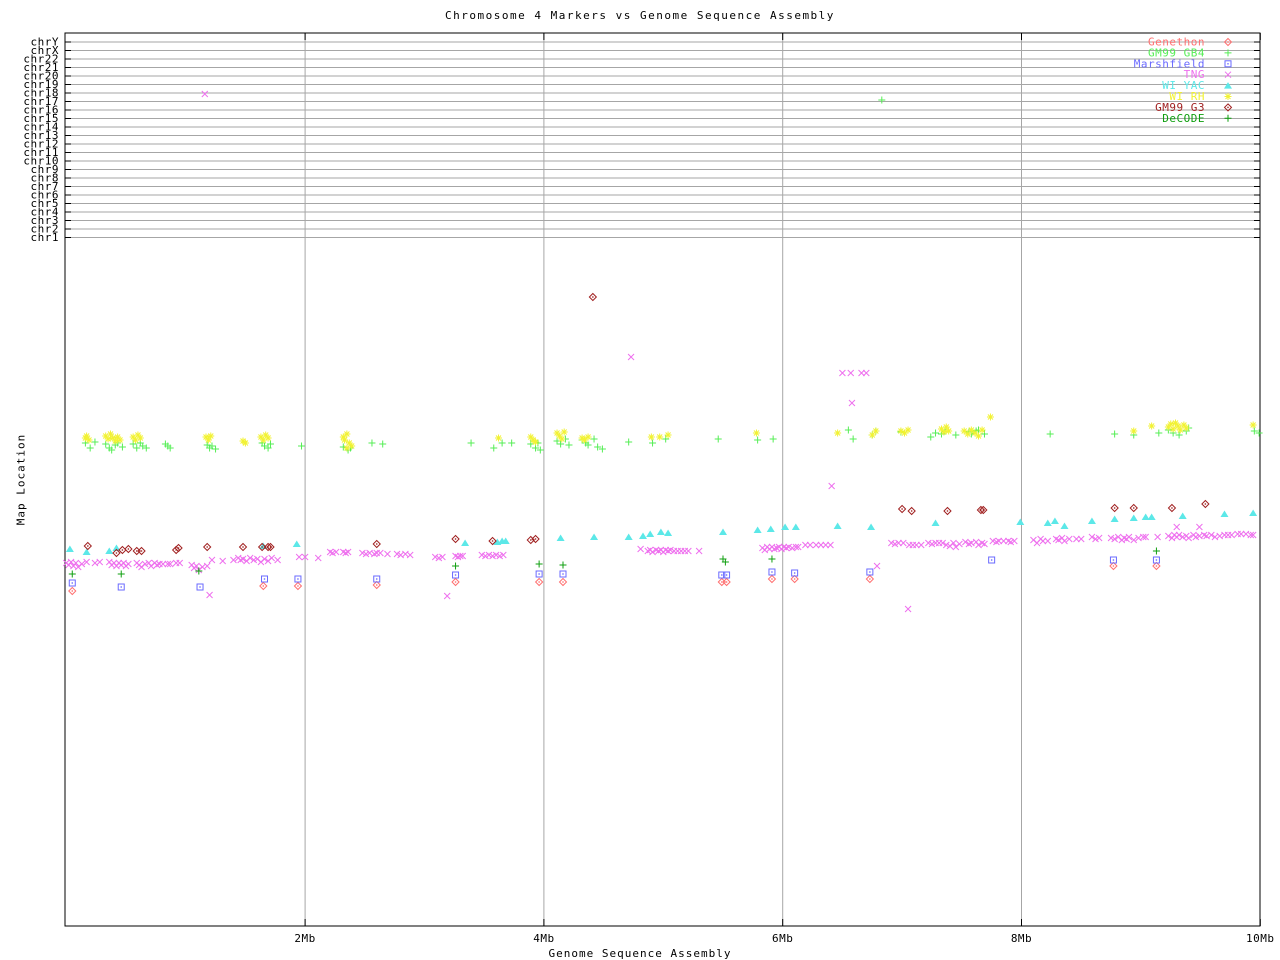 This screenshot has width=1280, height=960. I want to click on series-genethon, so click(614, 578).